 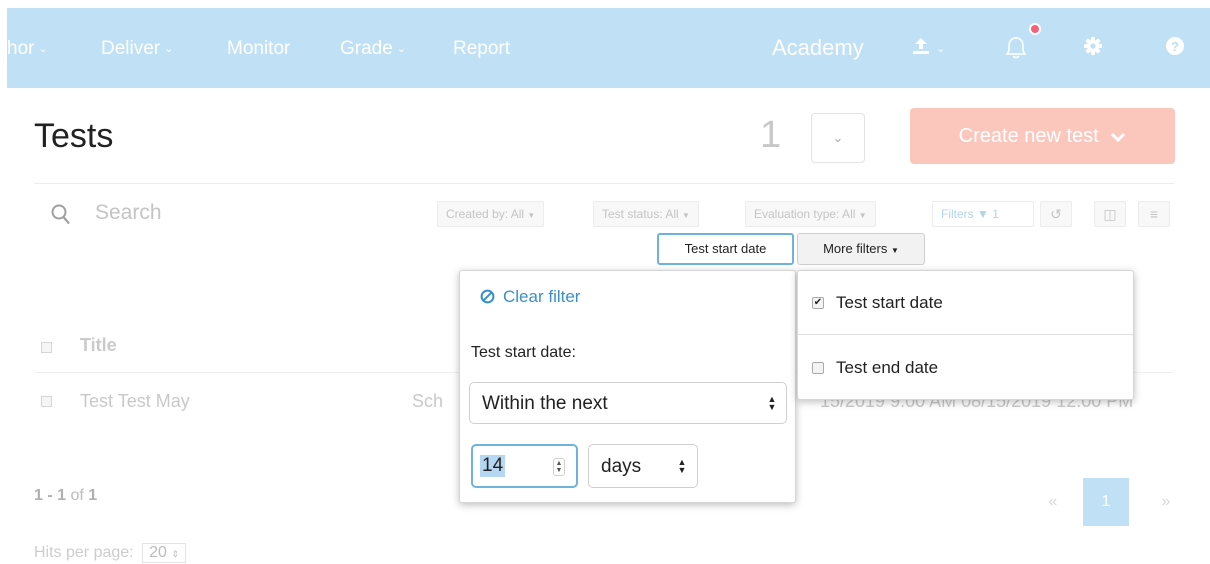 What do you see at coordinates (604, 183) in the screenshot?
I see `header-divider` at bounding box center [604, 183].